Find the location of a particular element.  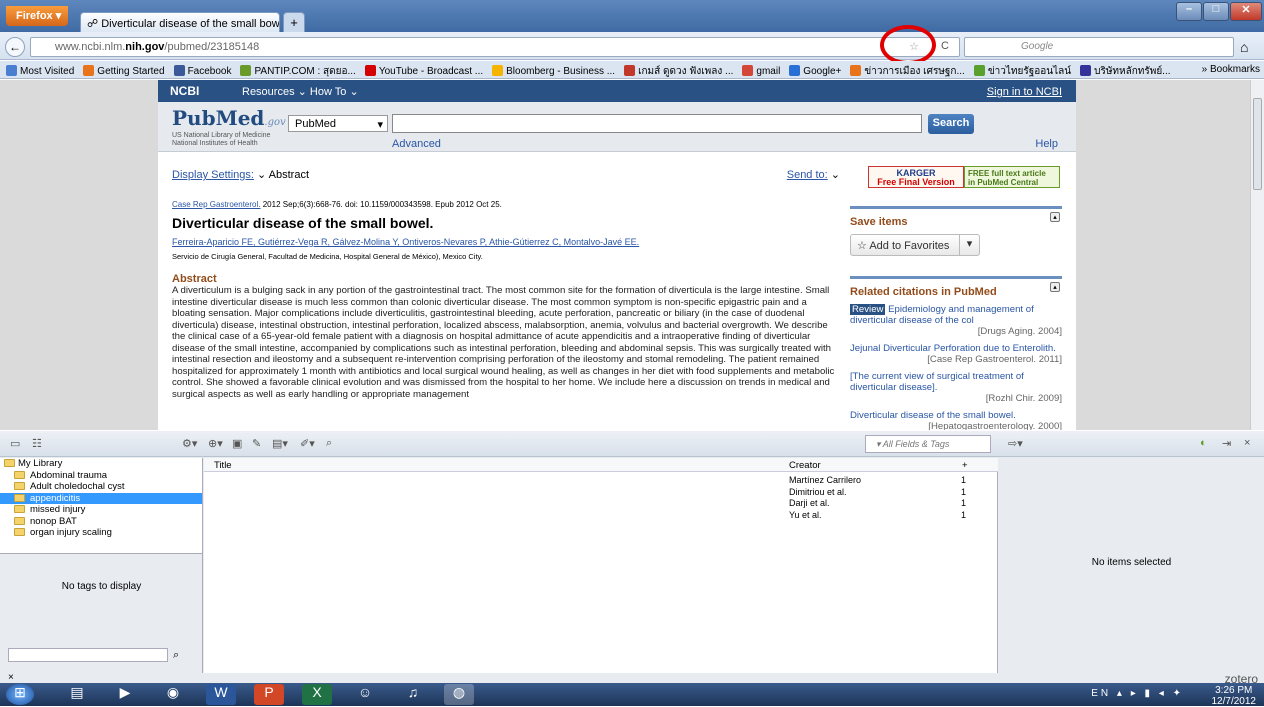

attach-link-icon: ✎ is located at coordinates (256, 443).